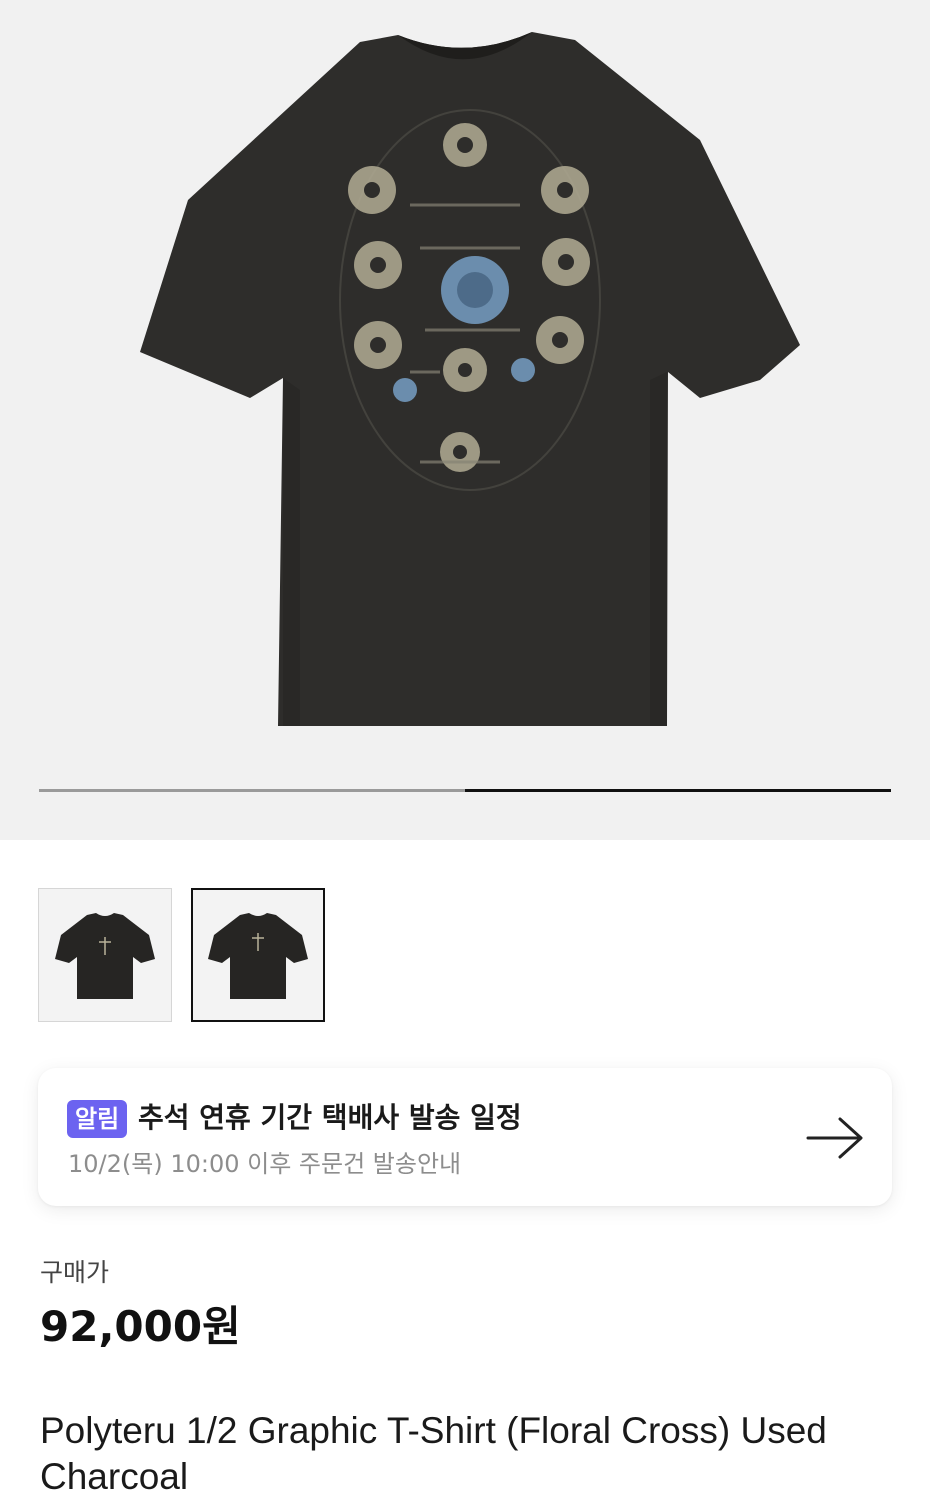  I want to click on thumbnail-back-image, so click(258, 956).